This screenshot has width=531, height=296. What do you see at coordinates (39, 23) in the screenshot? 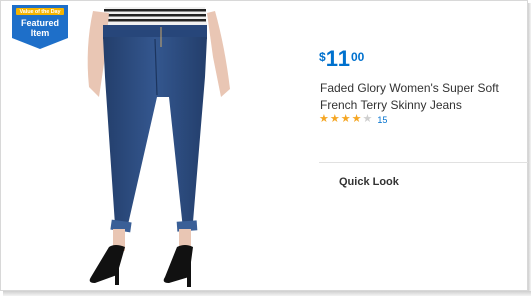
I see `badge-line-1: Featured` at bounding box center [39, 23].